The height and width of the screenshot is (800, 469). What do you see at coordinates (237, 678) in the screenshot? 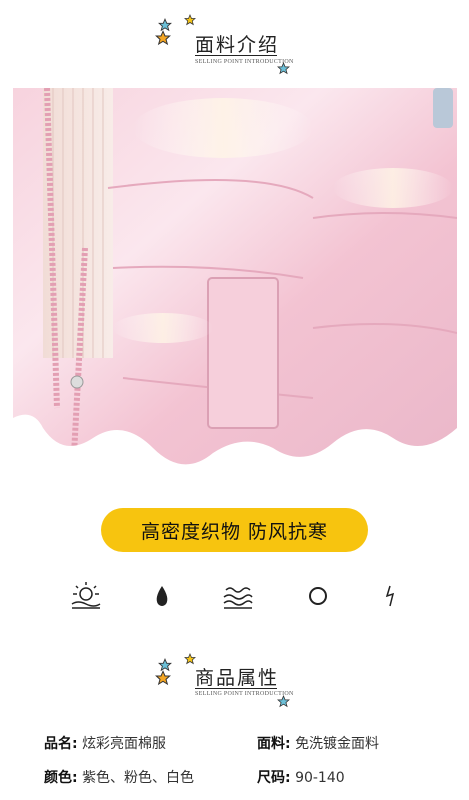
I see `section-title: 商品属性` at bounding box center [237, 678].